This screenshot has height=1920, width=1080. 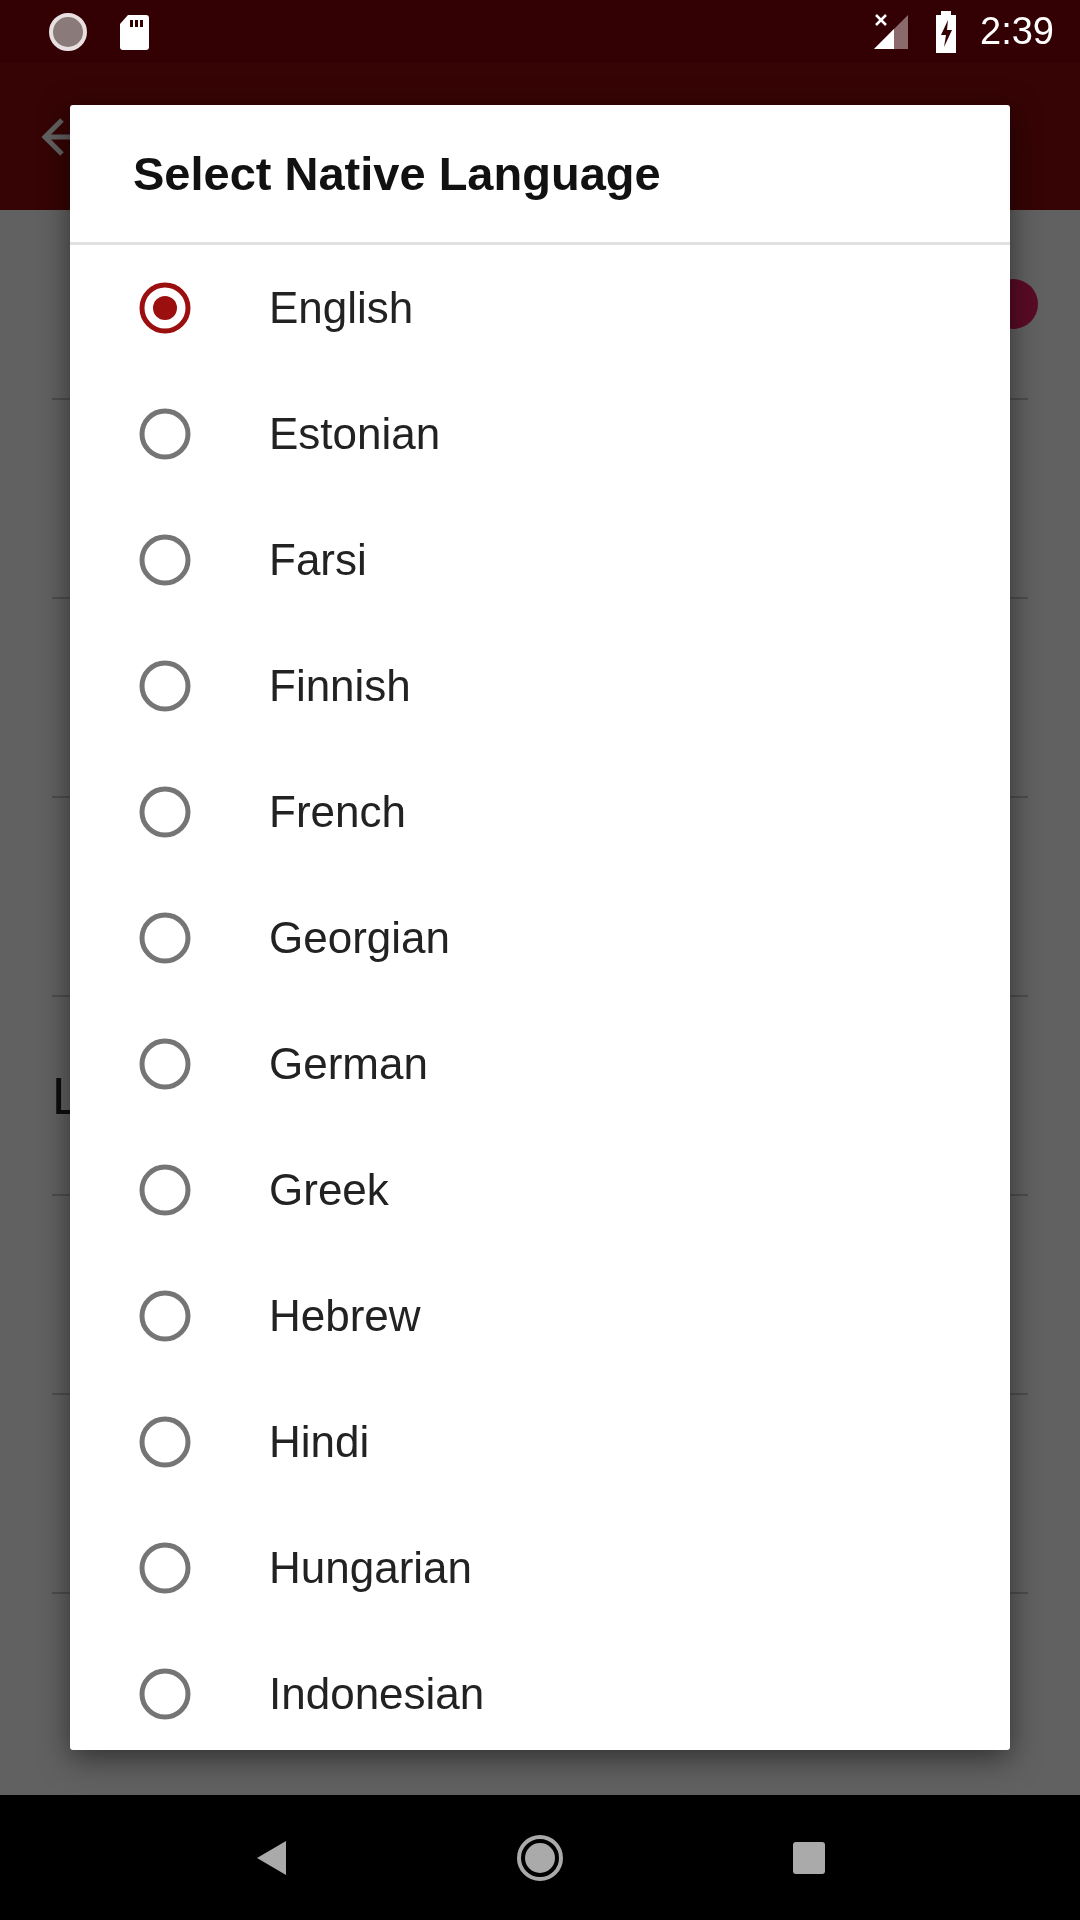 What do you see at coordinates (540, 1690) in the screenshot?
I see `language-option: Indonesian` at bounding box center [540, 1690].